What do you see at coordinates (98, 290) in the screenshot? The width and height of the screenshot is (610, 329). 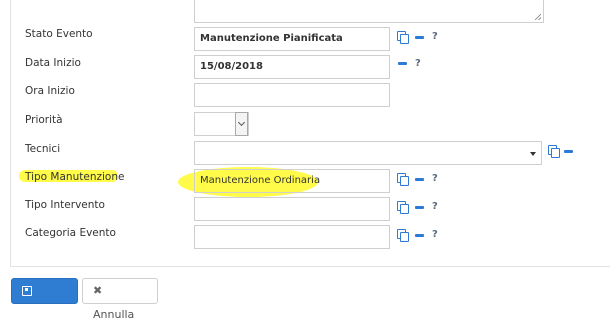 I see `close-icon: ✖` at bounding box center [98, 290].